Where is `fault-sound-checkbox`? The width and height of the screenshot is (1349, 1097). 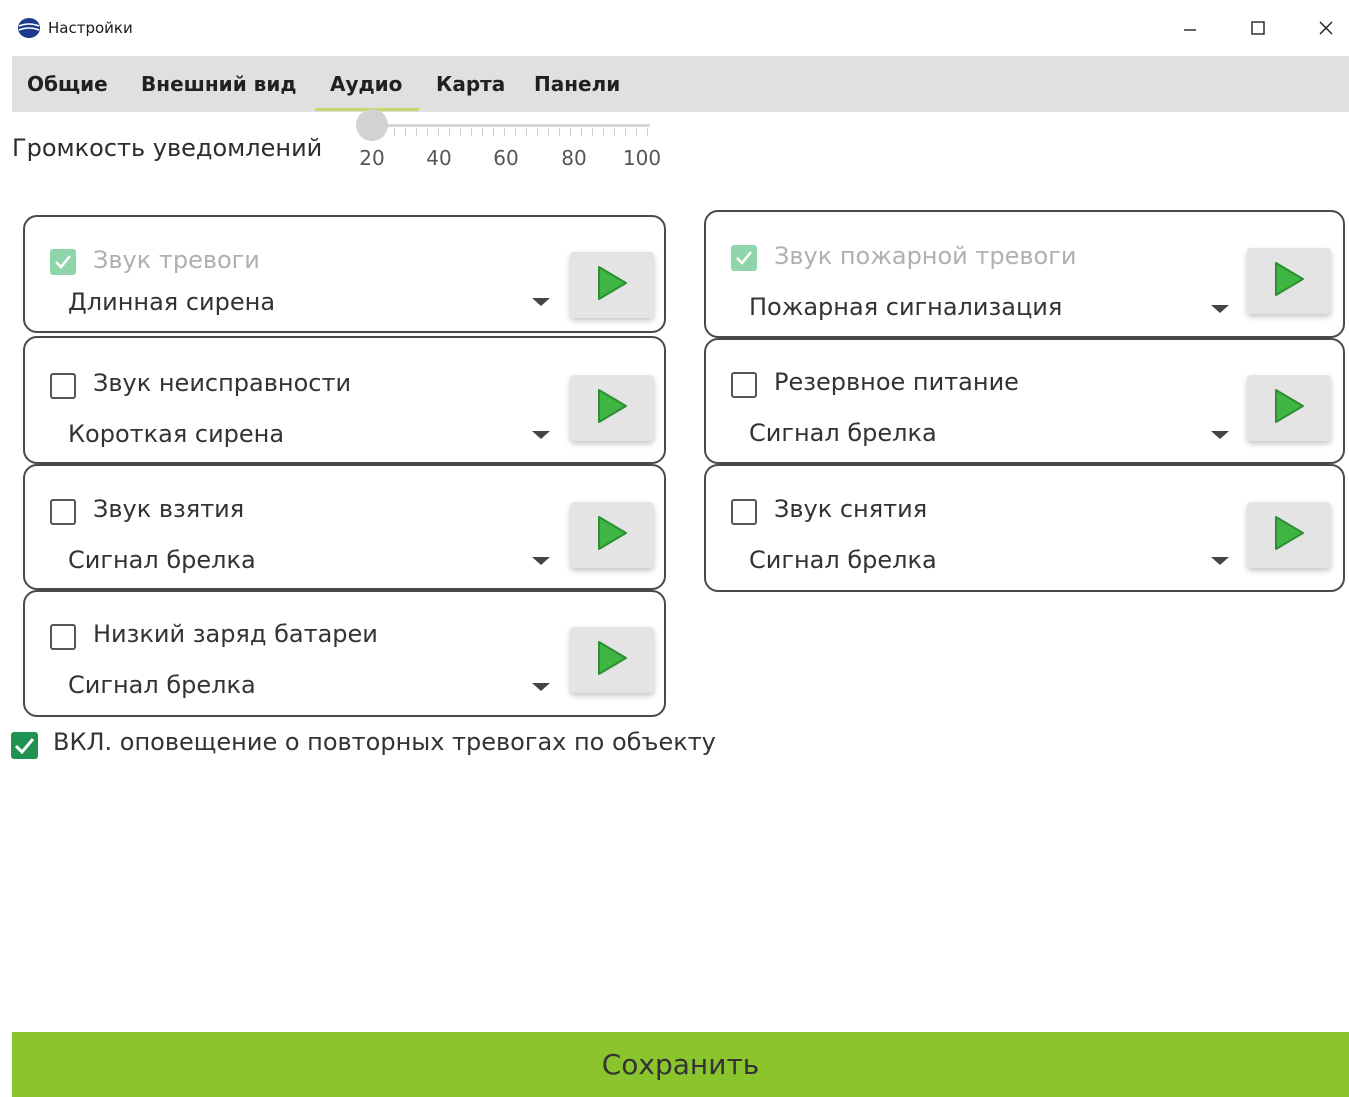
fault-sound-checkbox is located at coordinates (63, 386).